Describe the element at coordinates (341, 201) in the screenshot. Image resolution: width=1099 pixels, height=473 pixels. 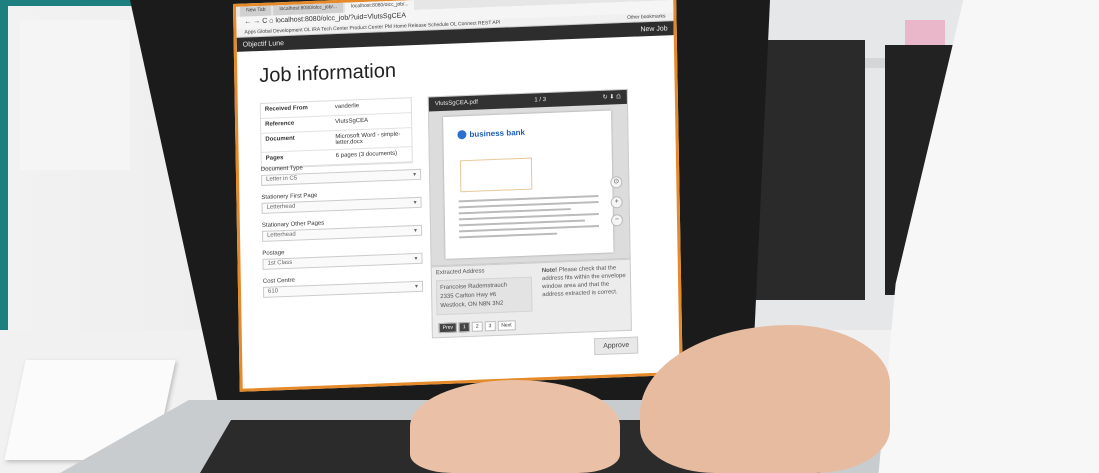
I see `field-stationery-first: Stationery First Page Letterhead ▾` at that location.